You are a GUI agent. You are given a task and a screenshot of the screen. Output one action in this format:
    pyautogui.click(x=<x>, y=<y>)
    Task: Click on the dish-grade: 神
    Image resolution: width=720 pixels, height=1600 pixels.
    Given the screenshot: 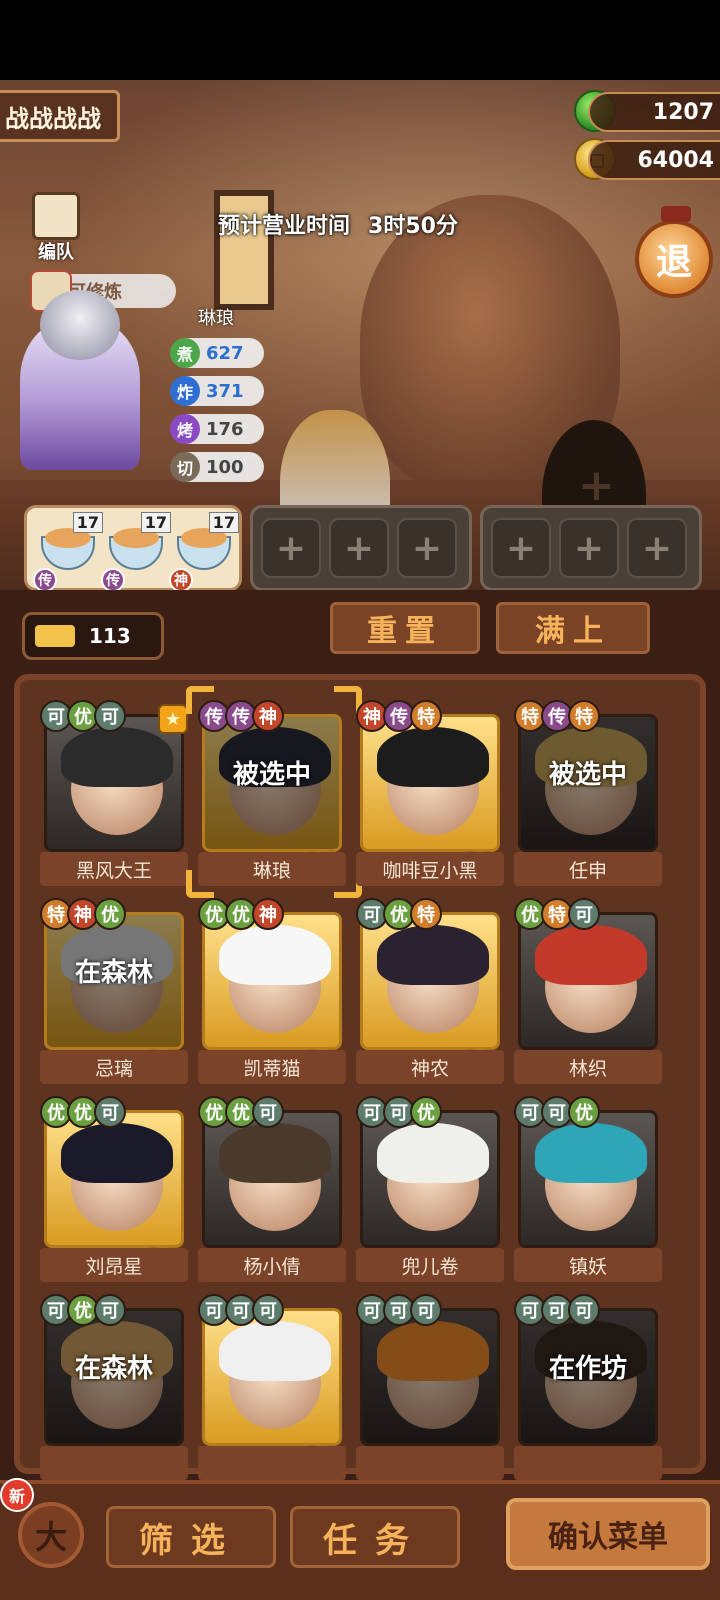 What is the action you would take?
    pyautogui.click(x=181, y=580)
    